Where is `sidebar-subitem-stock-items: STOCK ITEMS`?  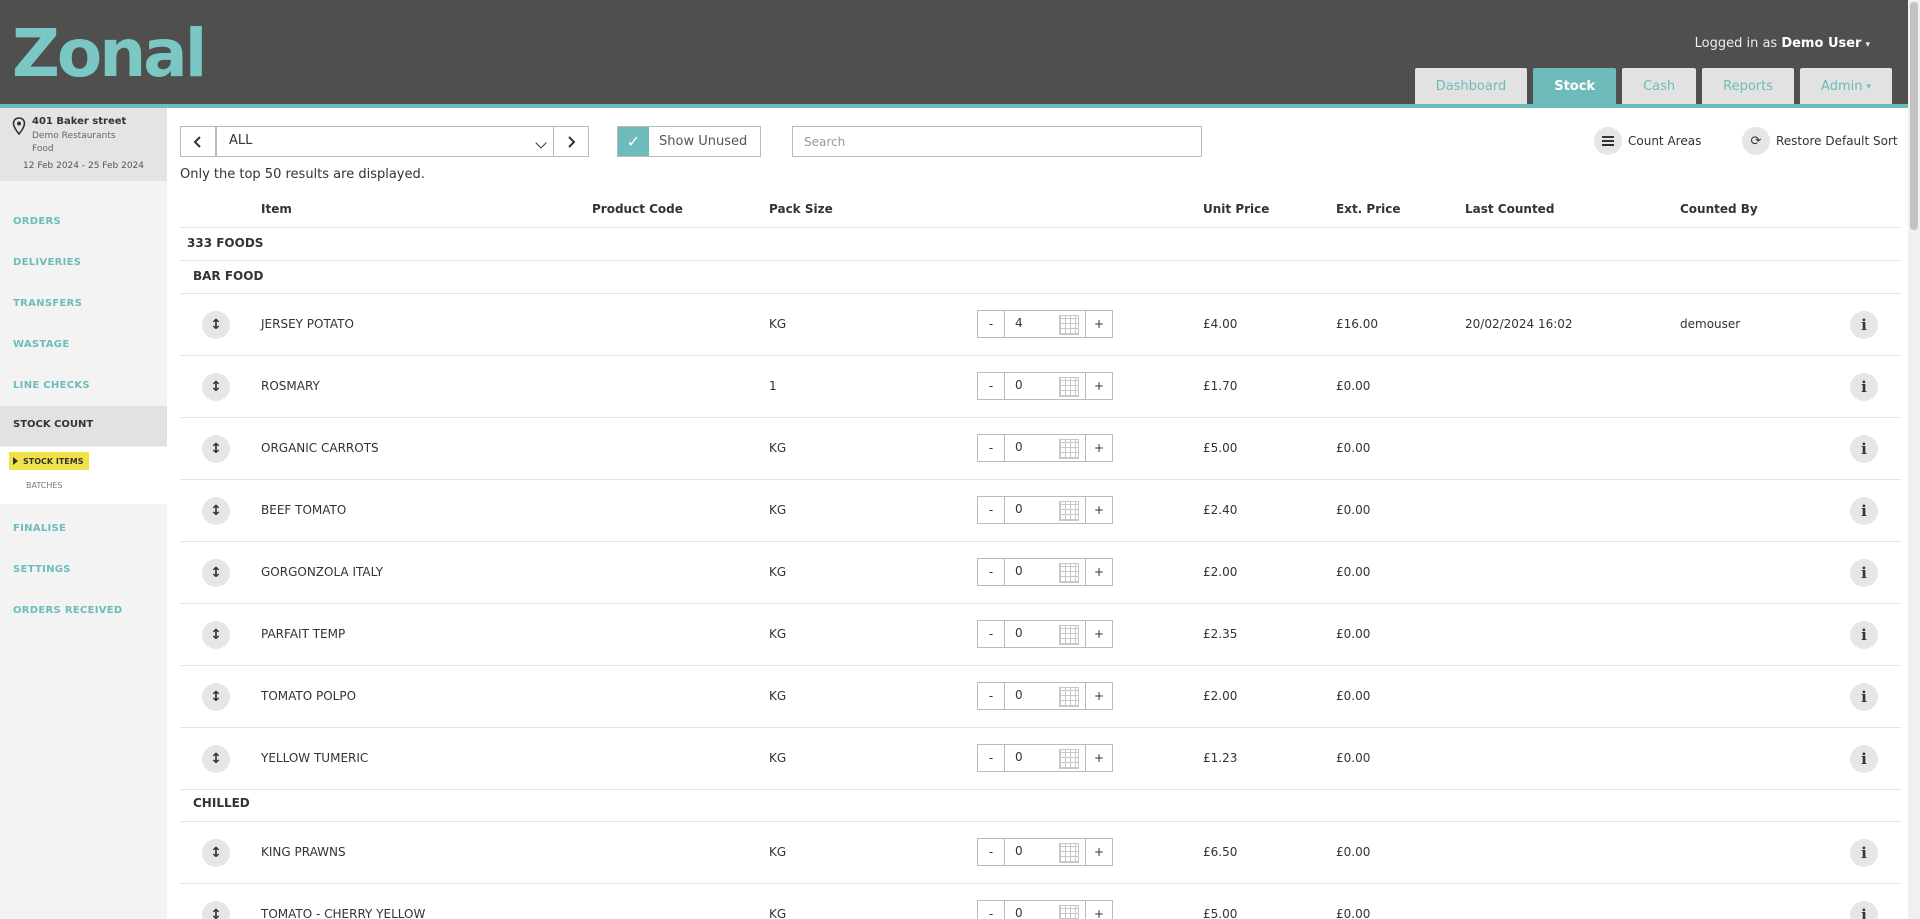
sidebar-subitem-stock-items: STOCK ITEMS is located at coordinates (49, 461).